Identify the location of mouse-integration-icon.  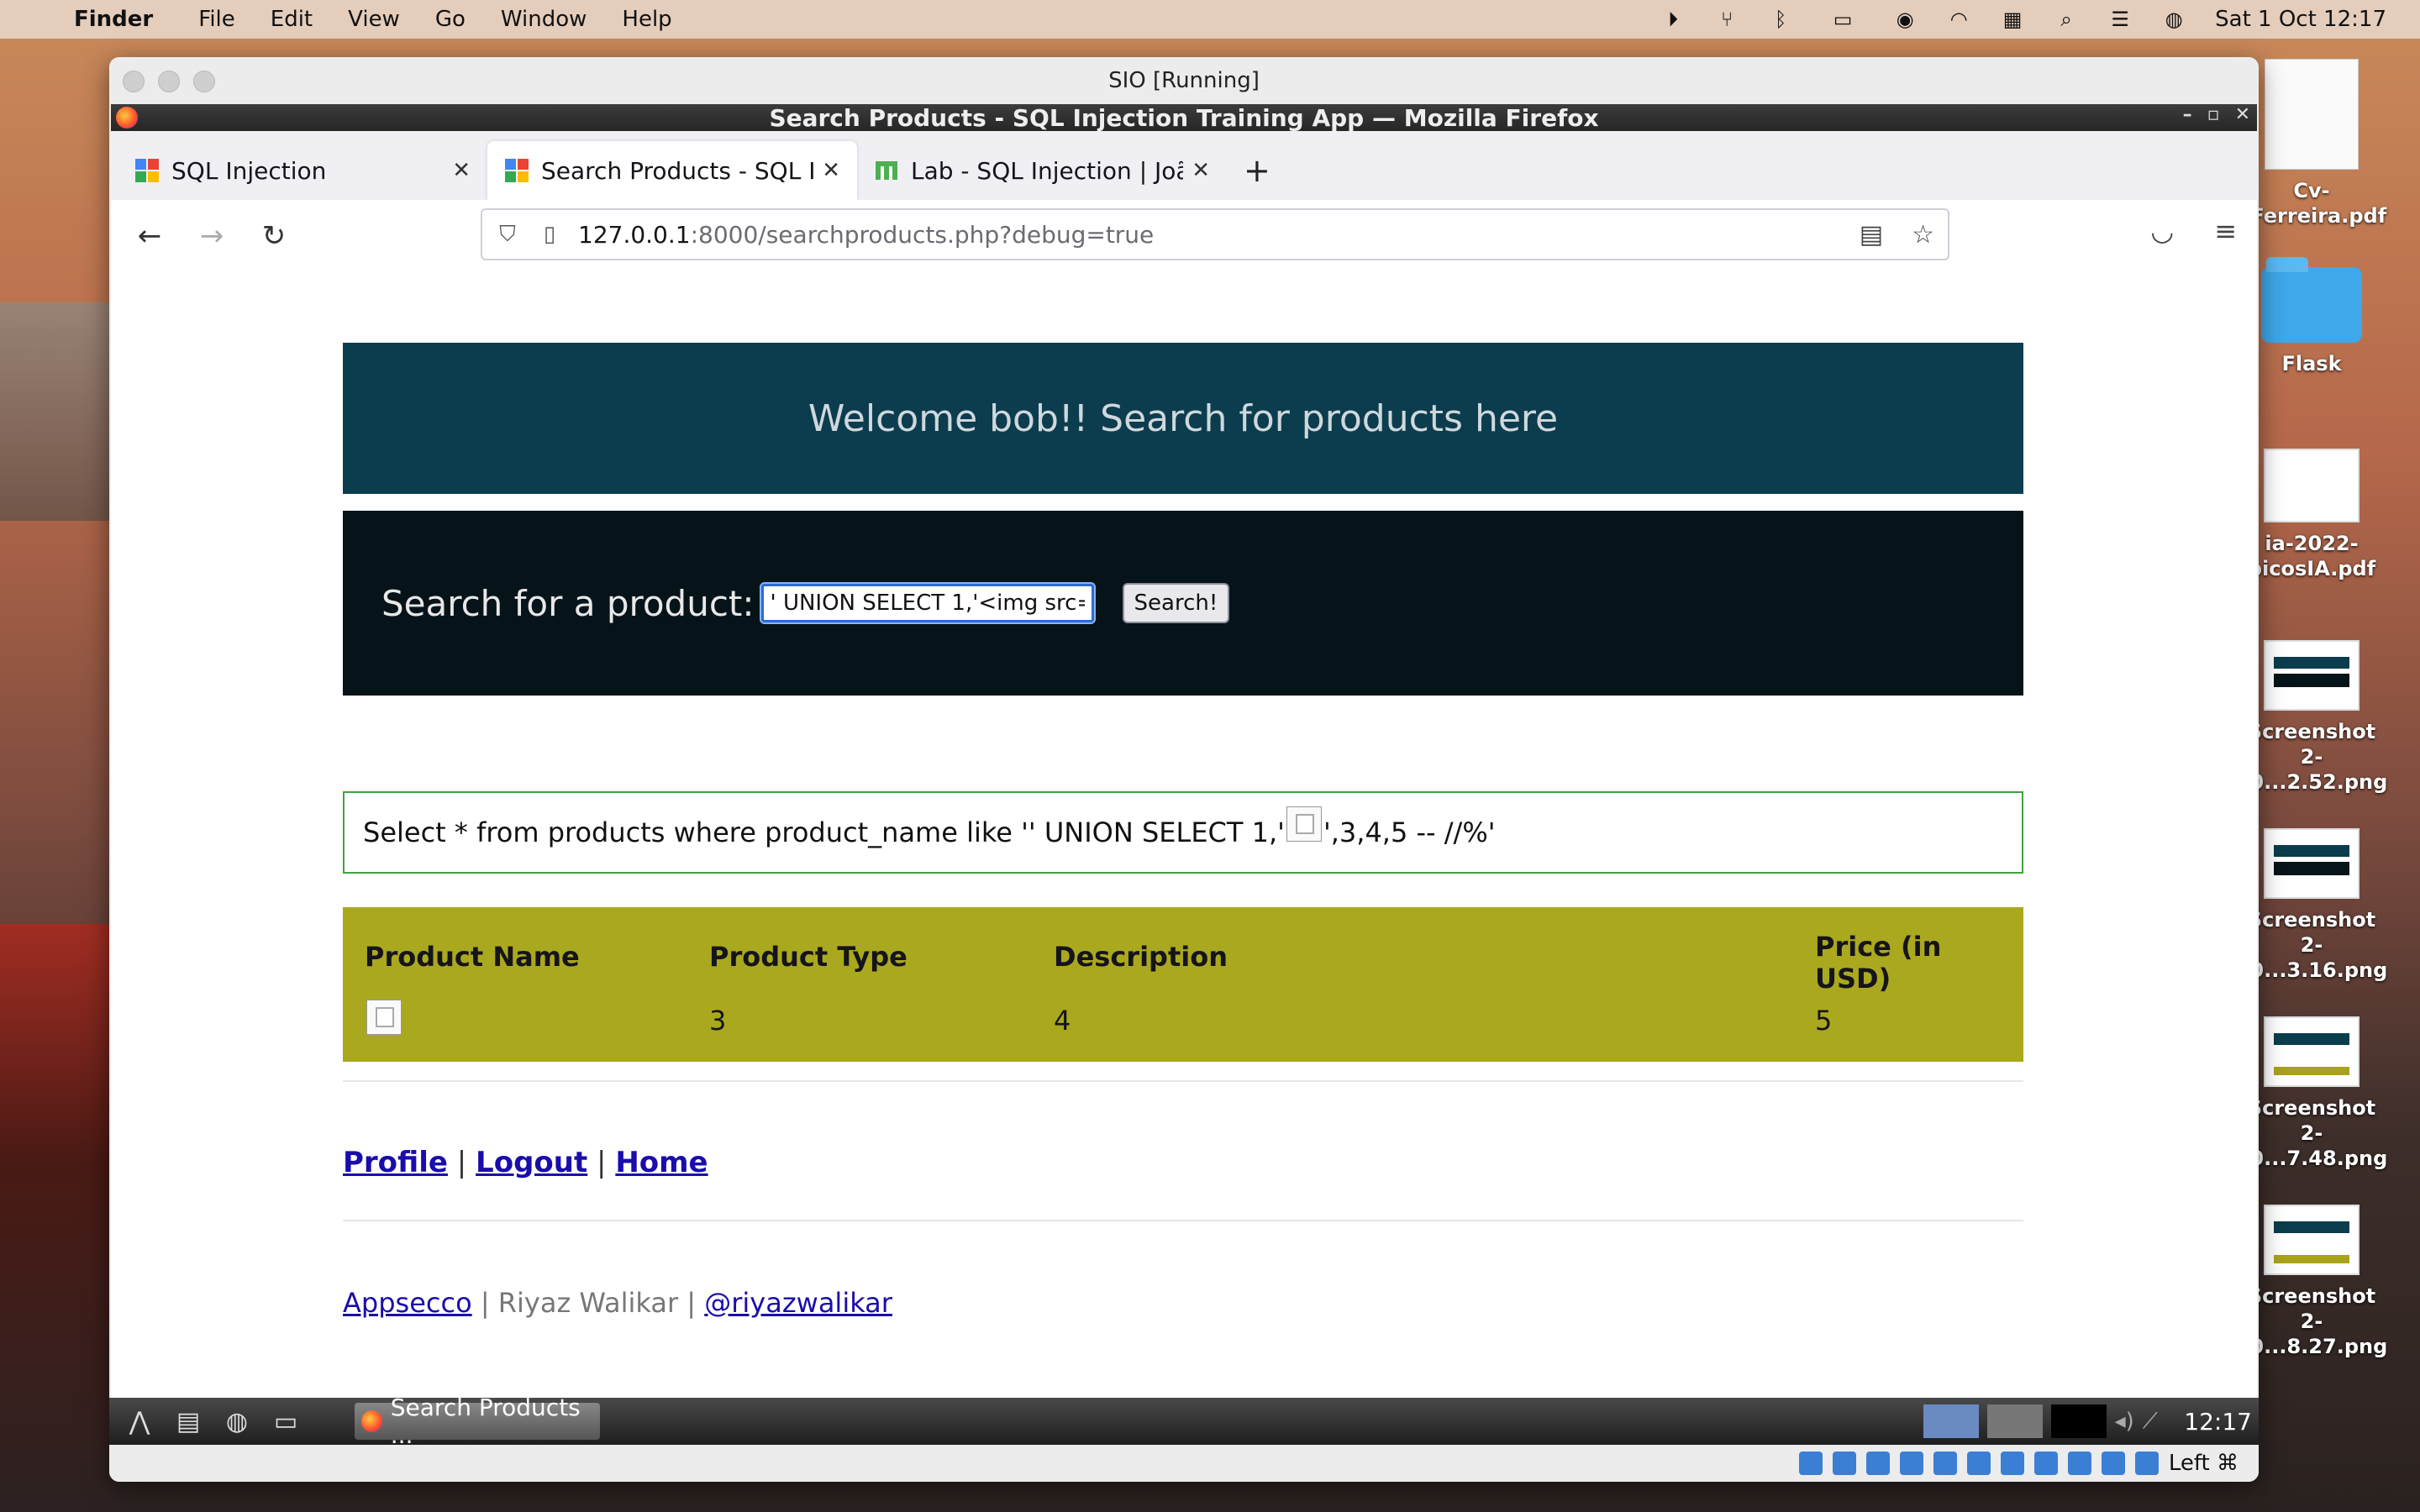
(2113, 1463).